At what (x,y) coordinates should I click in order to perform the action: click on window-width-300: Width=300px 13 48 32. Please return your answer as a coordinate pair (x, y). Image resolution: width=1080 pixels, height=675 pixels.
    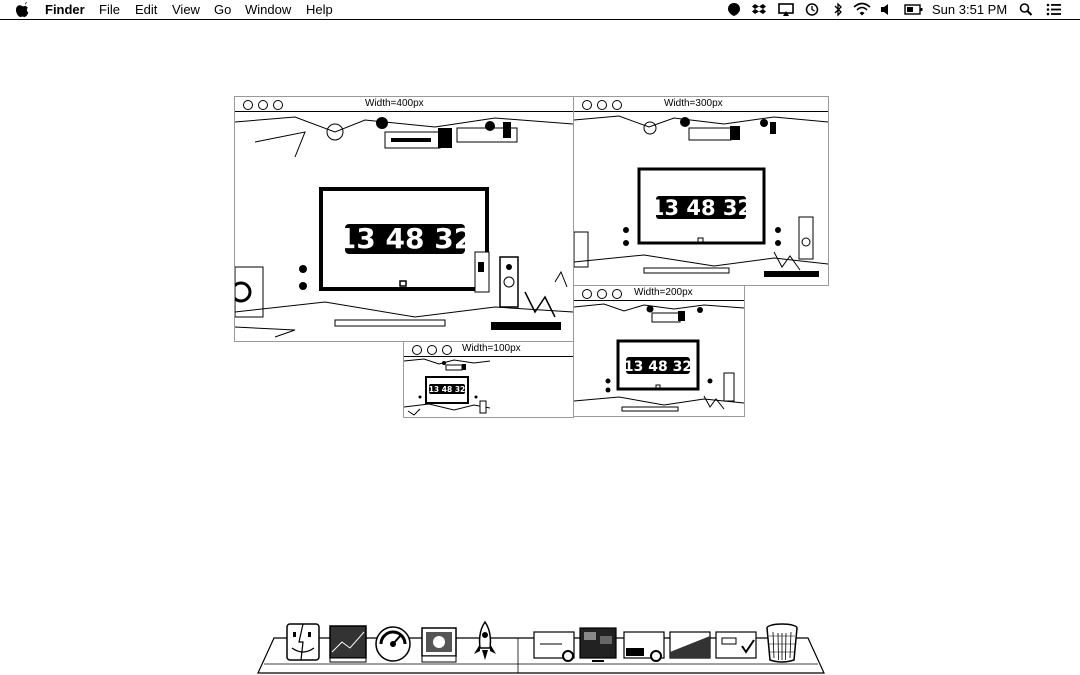
    Looking at the image, I should click on (701, 191).